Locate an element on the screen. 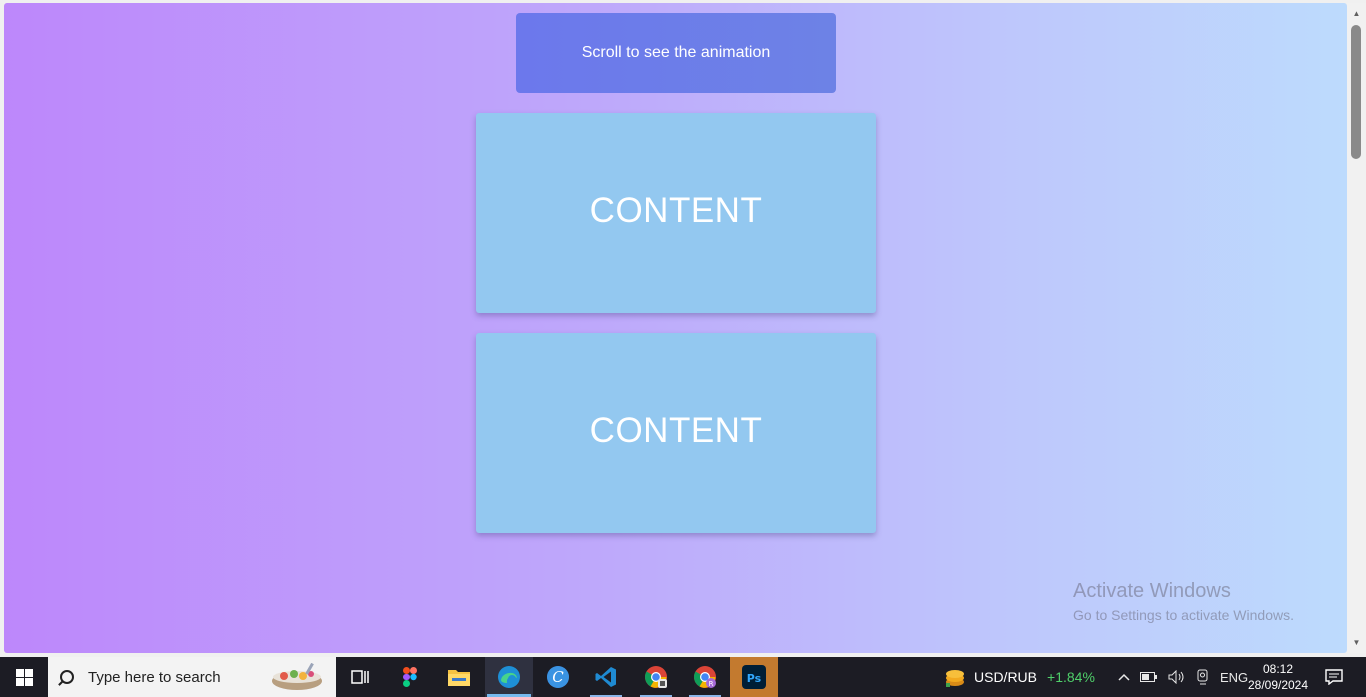 This screenshot has width=1366, height=697. svg-text: Ps is located at coordinates (754, 678).